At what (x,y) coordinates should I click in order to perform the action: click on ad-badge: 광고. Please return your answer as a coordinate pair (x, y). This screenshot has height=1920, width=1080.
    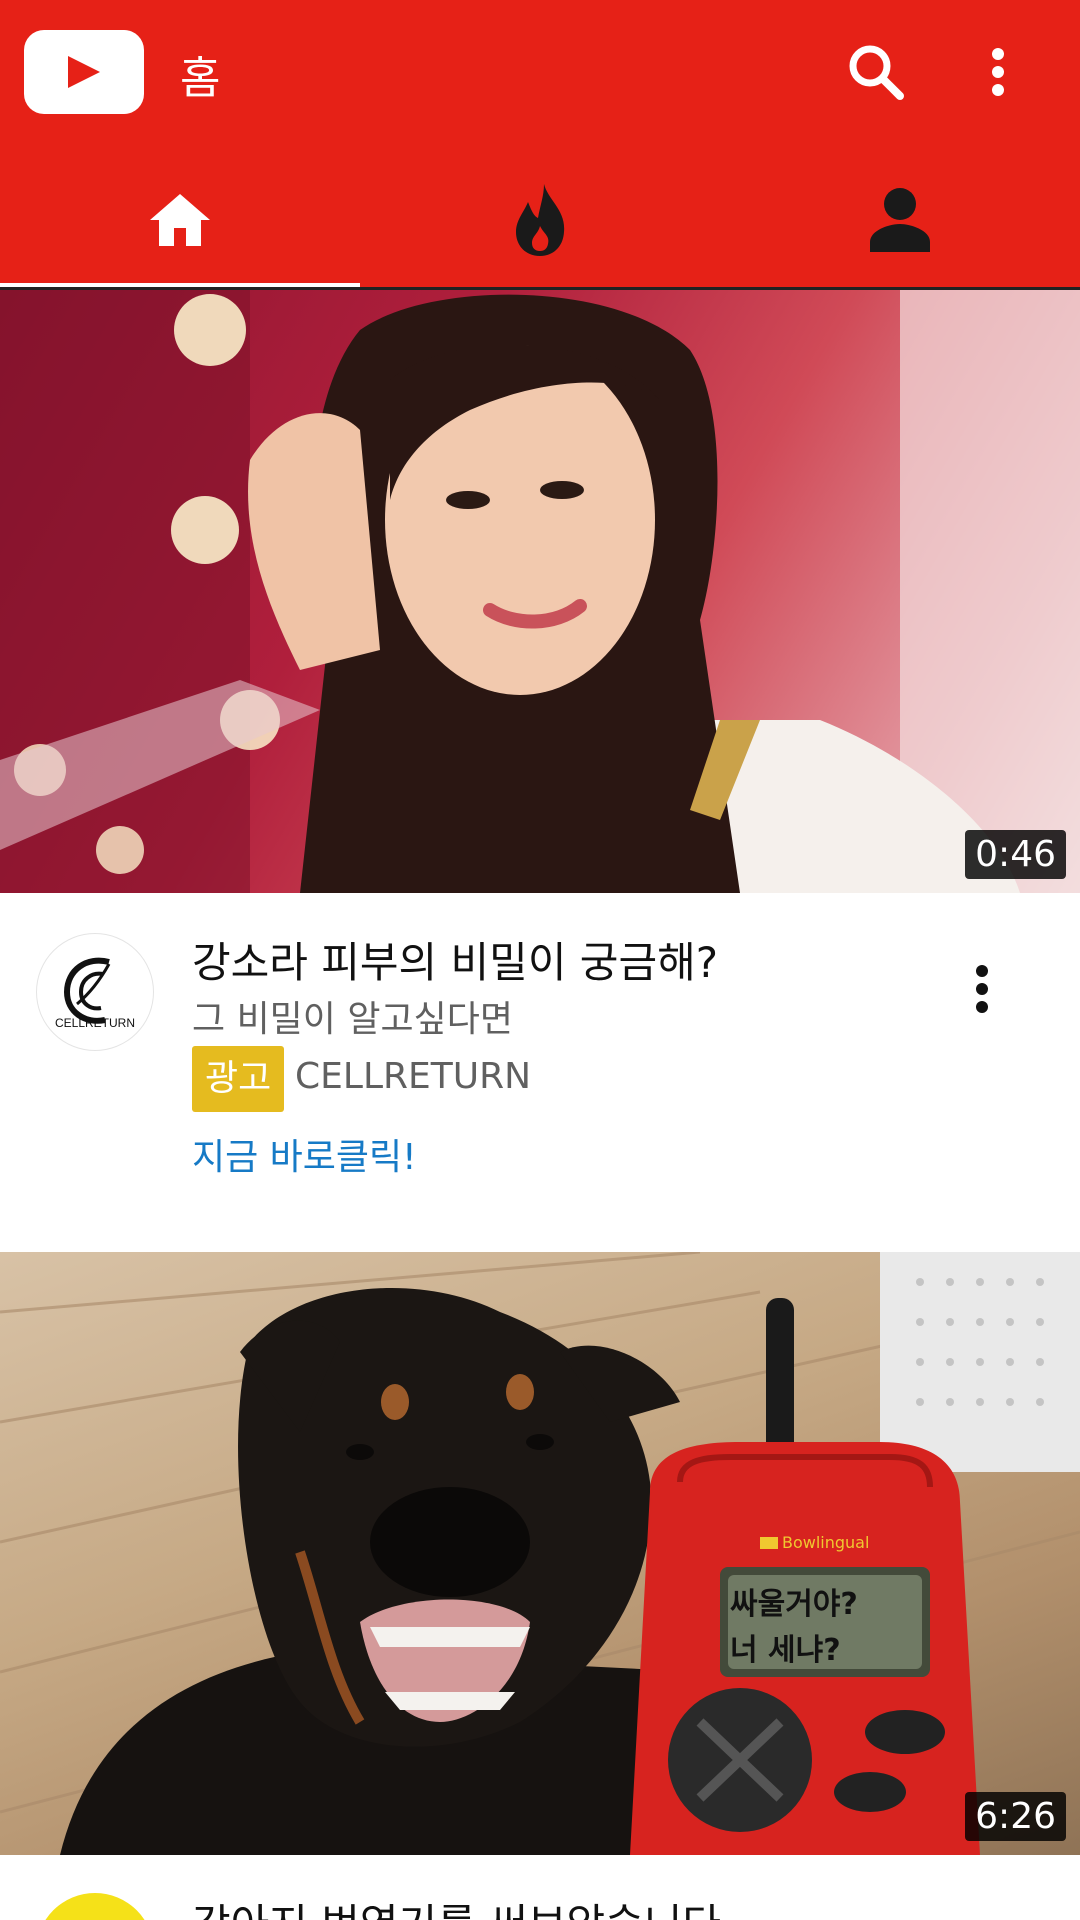
    Looking at the image, I should click on (238, 1079).